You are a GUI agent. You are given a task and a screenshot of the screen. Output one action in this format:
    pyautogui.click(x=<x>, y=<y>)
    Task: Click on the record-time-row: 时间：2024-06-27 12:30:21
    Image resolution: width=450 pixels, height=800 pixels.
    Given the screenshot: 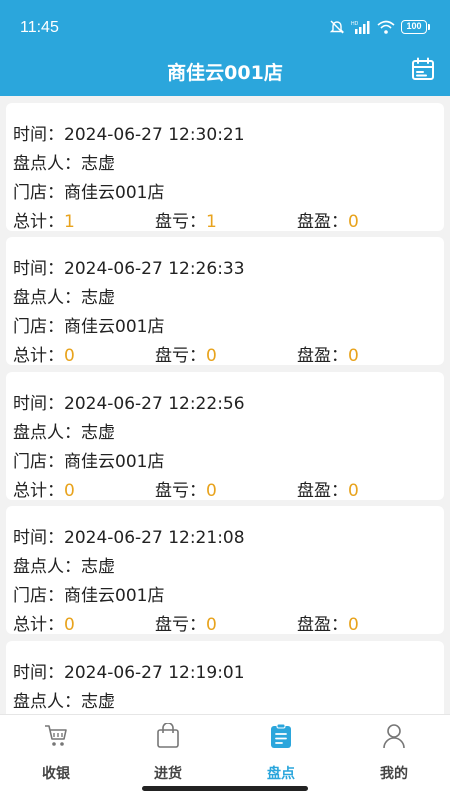 What is the action you would take?
    pyautogui.click(x=129, y=132)
    